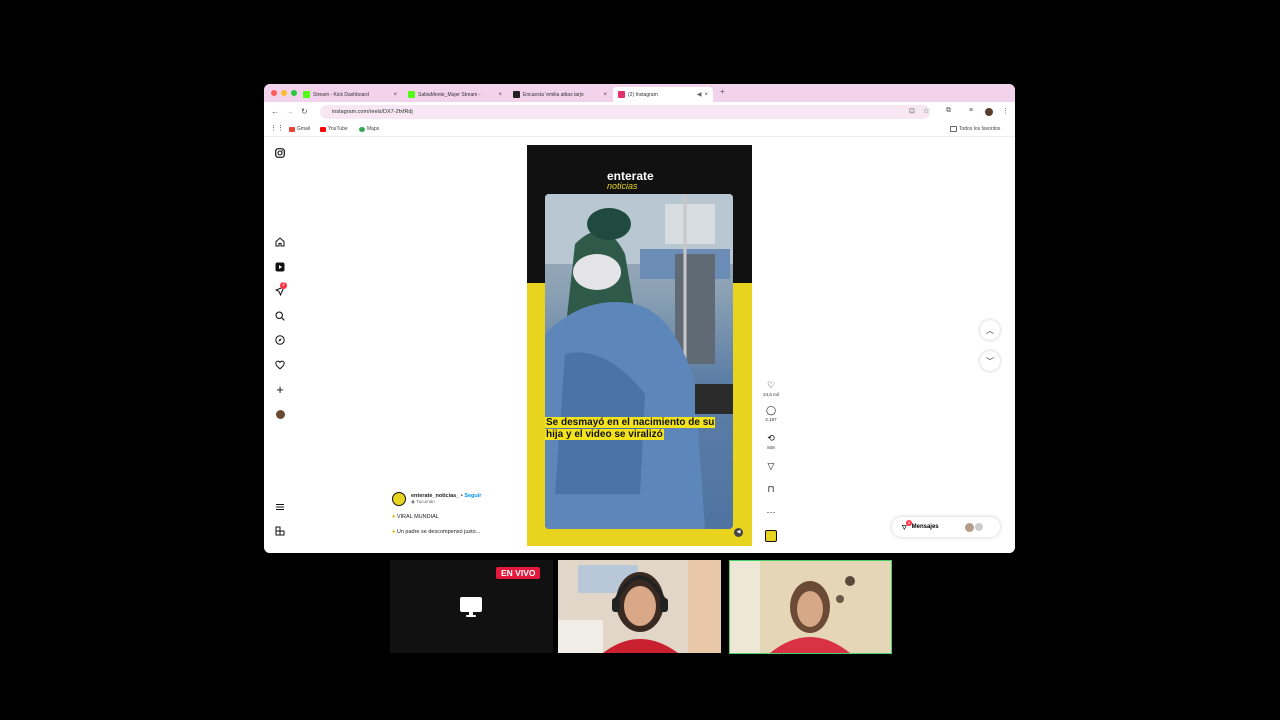 Image resolution: width=1280 pixels, height=720 pixels. What do you see at coordinates (925, 527) in the screenshot?
I see `messages-label: Mensajes` at bounding box center [925, 527].